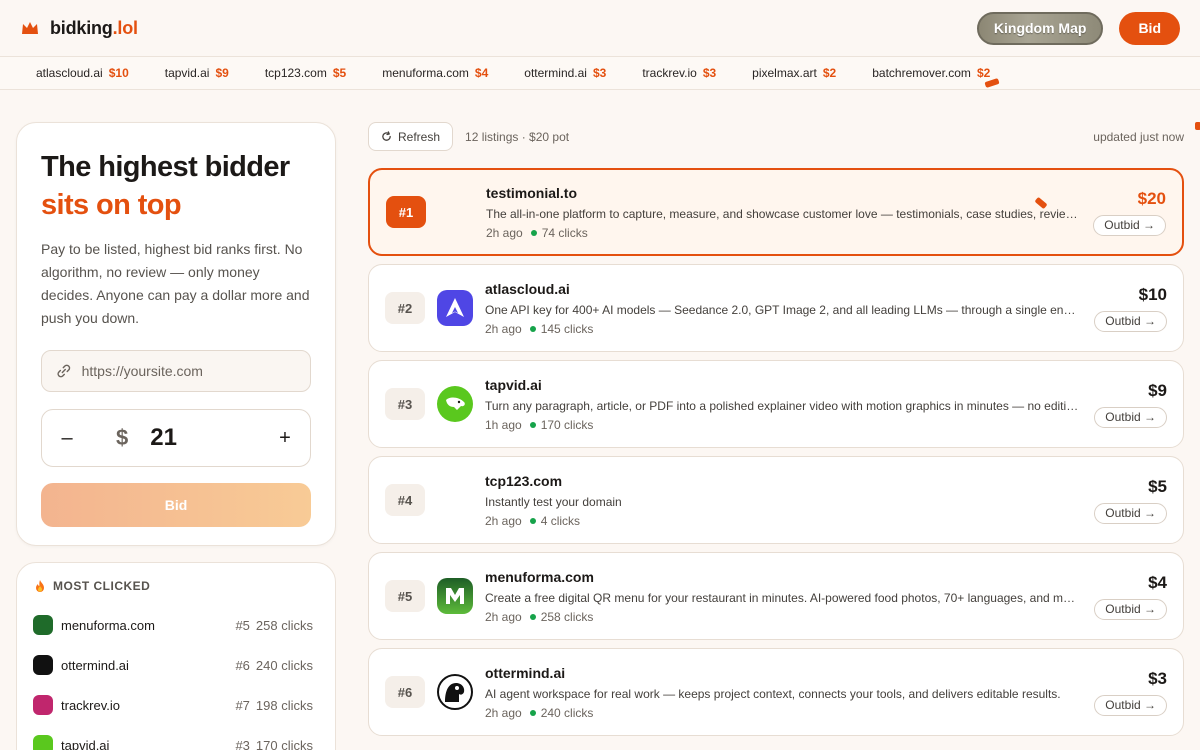 Image resolution: width=1200 pixels, height=750 pixels. I want to click on most-clicked-item: menuforma.com #5 258 clicks, so click(173, 625).